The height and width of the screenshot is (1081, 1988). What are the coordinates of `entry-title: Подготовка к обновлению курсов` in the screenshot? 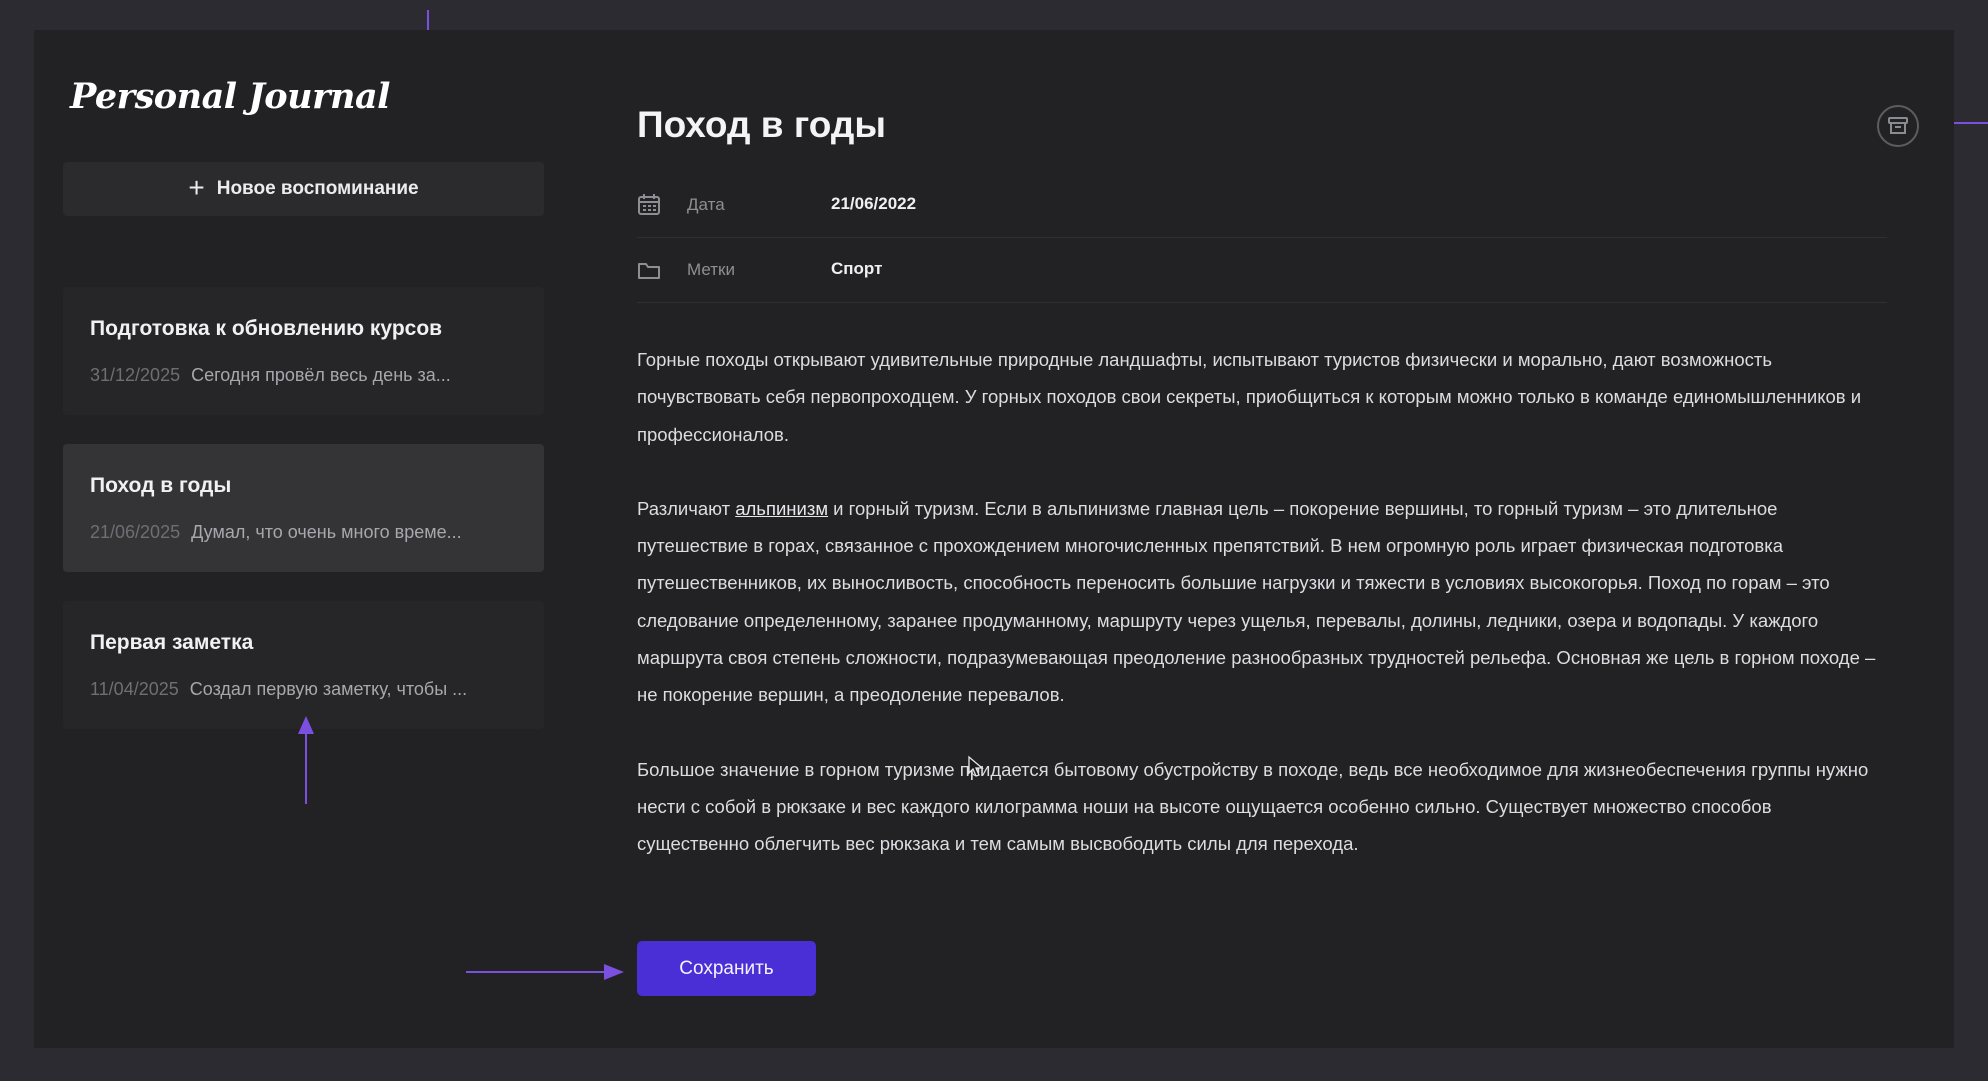 It's located at (266, 328).